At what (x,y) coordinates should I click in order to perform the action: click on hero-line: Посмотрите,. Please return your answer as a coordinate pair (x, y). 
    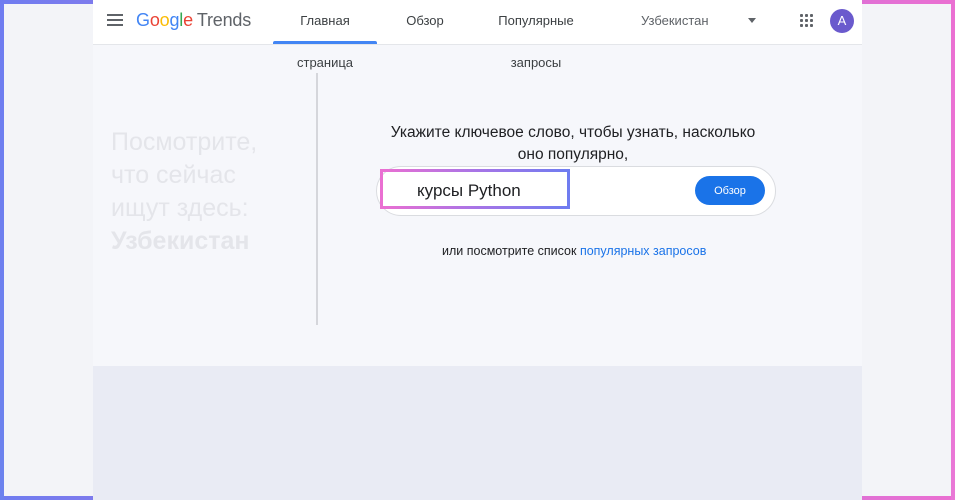
    Looking at the image, I should click on (184, 142).